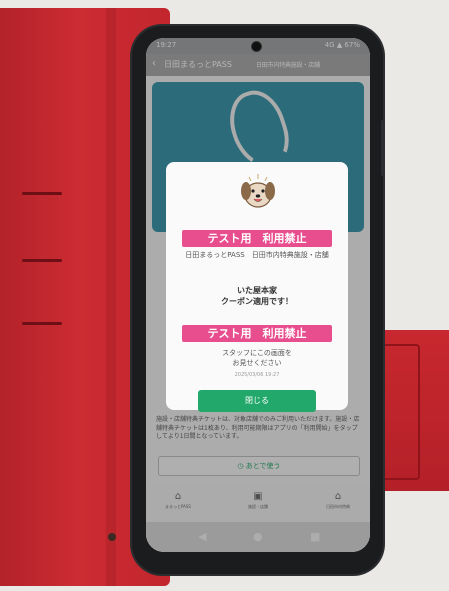  I want to click on case-rivet, so click(112, 537).